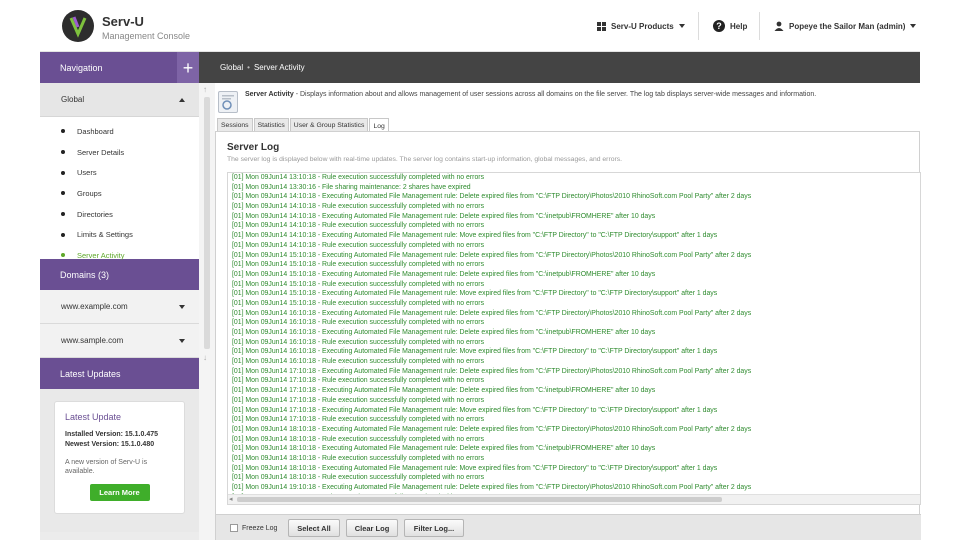  Describe the element at coordinates (235, 125) in the screenshot. I see `tab-sessions: Sessions` at that location.